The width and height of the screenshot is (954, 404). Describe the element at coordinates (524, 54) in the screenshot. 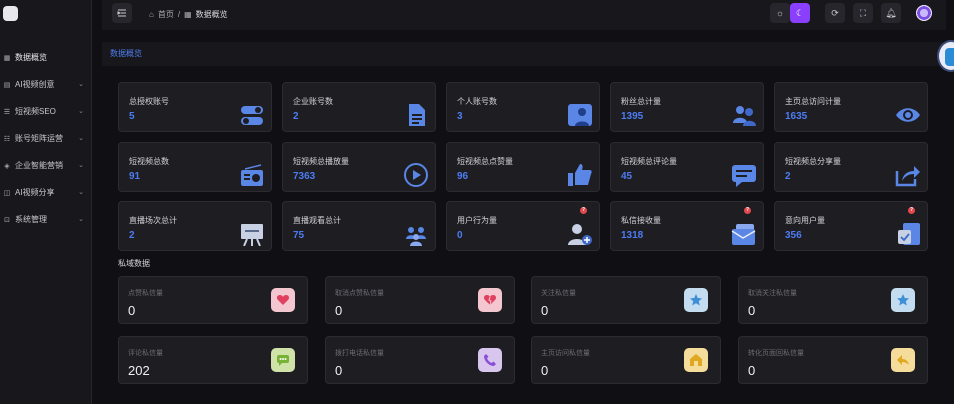

I see `tab-bar: 数据概览` at that location.